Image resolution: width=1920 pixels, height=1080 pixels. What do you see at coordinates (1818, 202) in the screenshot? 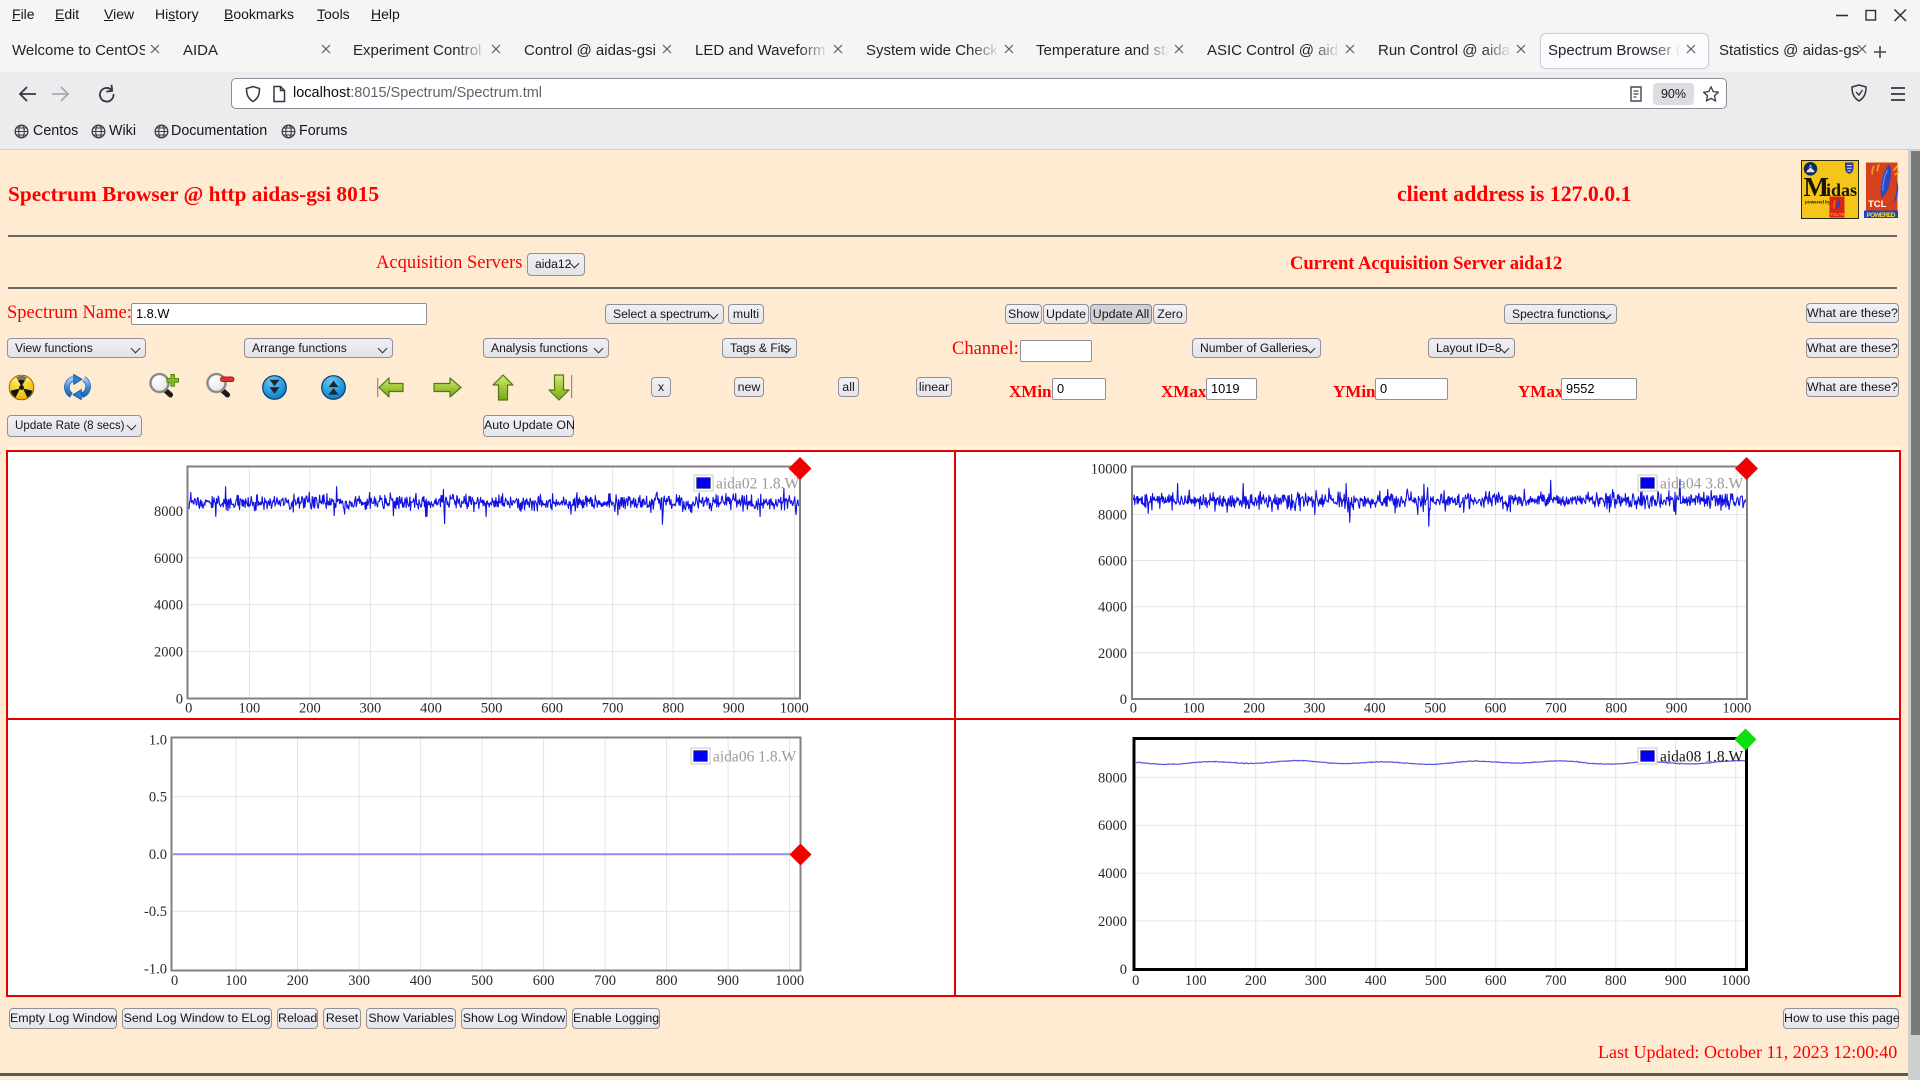
I see `svg-text: powered by` at bounding box center [1818, 202].